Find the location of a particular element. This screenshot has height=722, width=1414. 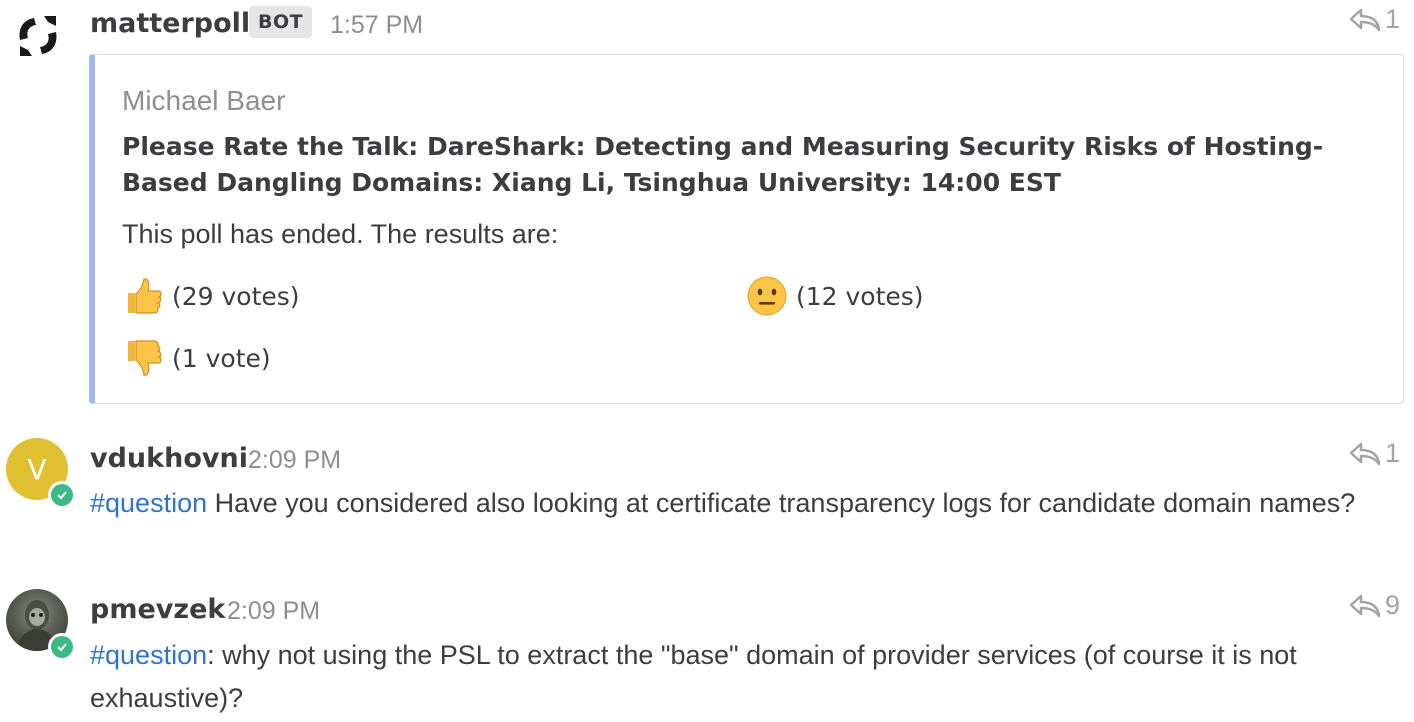

neutral-votes: (12 votes) is located at coordinates (860, 296).